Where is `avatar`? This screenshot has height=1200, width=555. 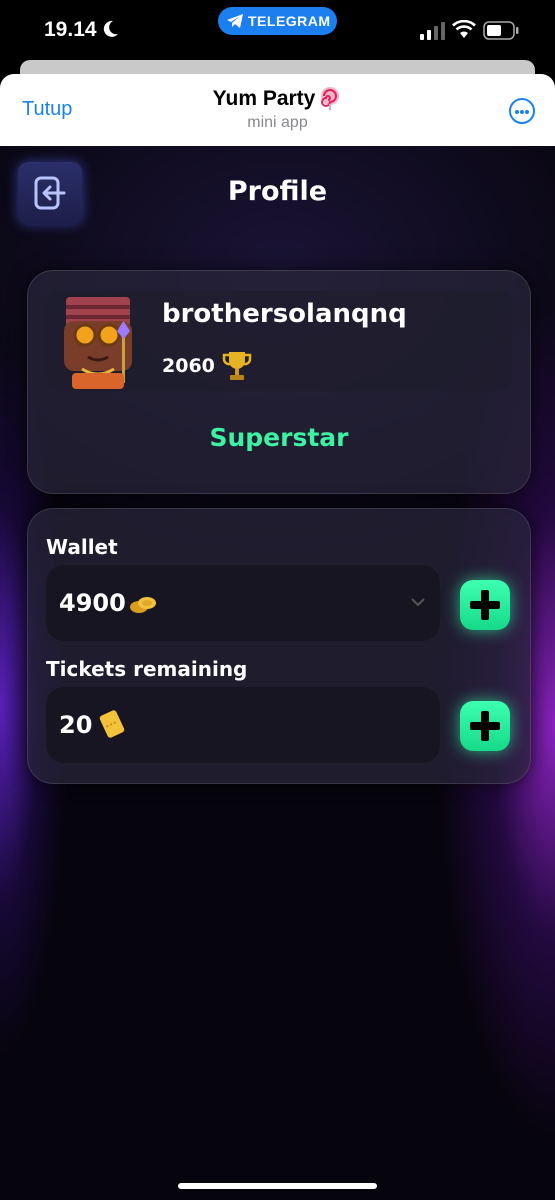 avatar is located at coordinates (98, 340).